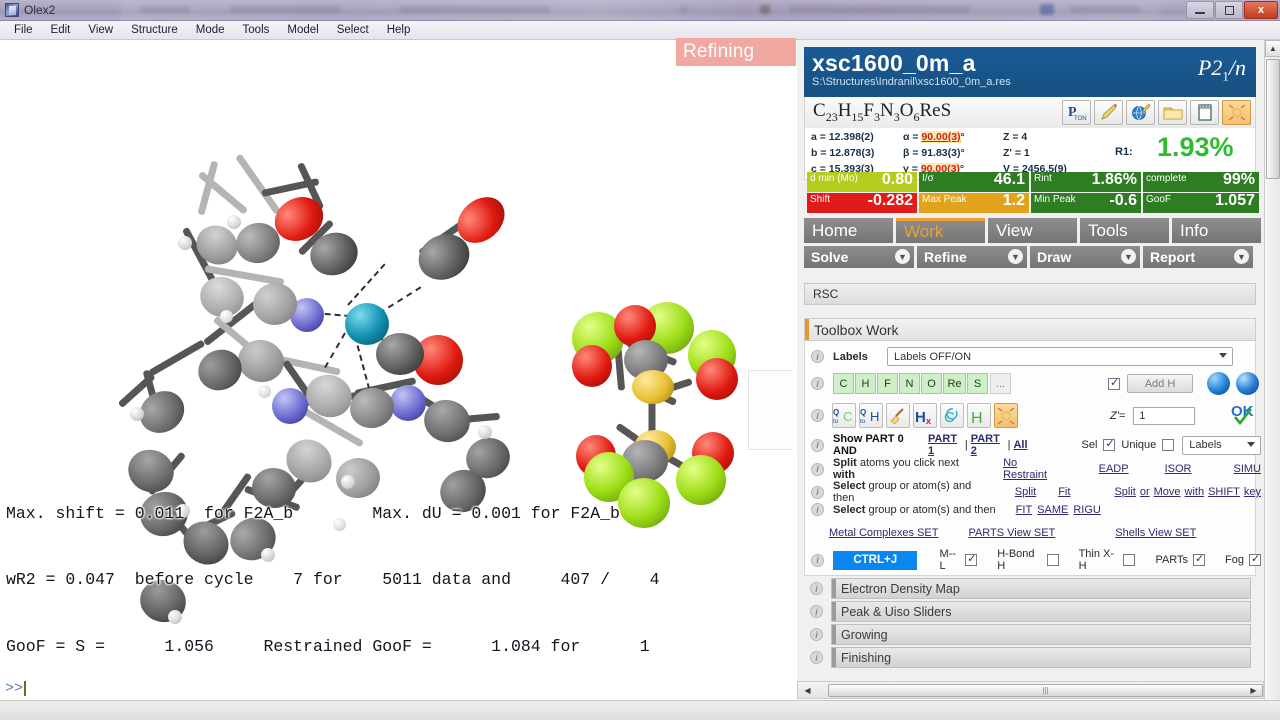 The width and height of the screenshot is (1280, 720). Describe the element at coordinates (1272, 48) in the screenshot. I see `scroll-up-arrow-icon: ▲` at that location.